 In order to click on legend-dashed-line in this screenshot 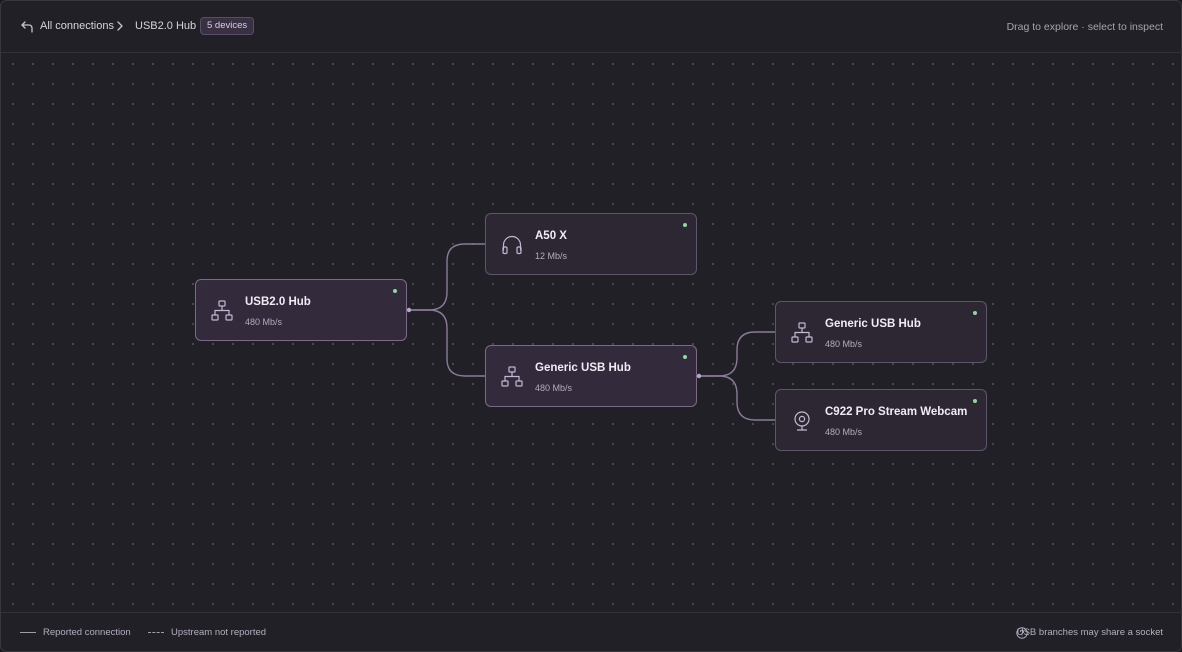, I will do `click(156, 632)`.